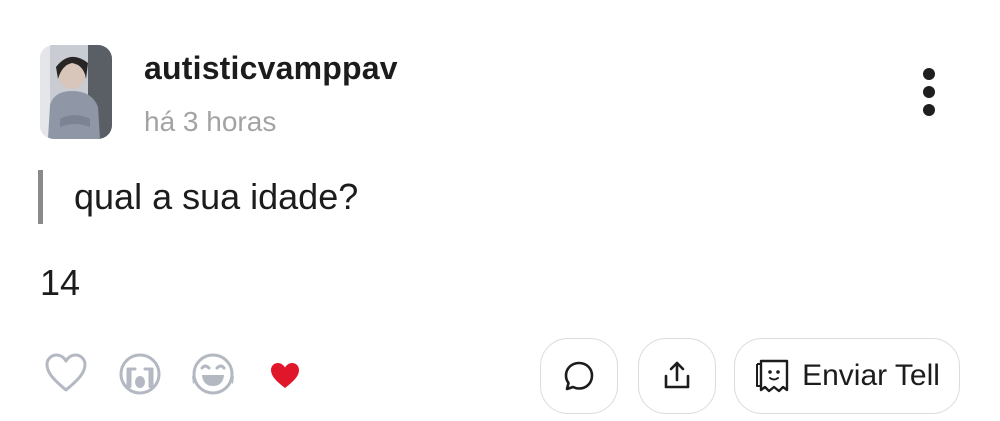 This screenshot has height=421, width=1000. I want to click on send-tell-label: Enviar Tell, so click(871, 375).